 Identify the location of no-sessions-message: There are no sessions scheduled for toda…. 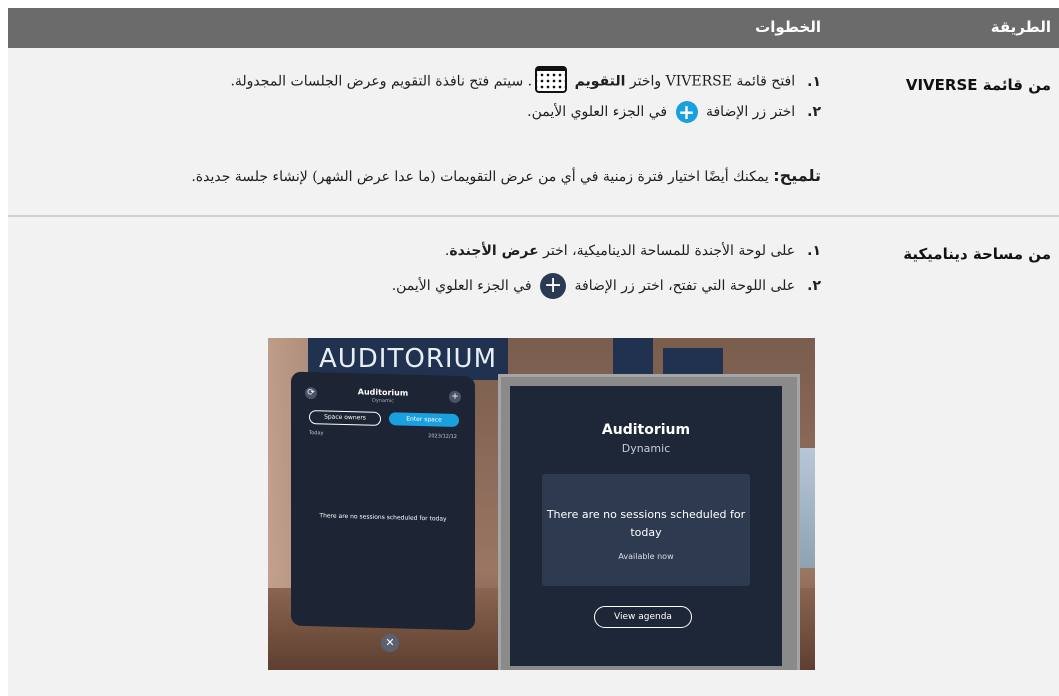
(646, 523).